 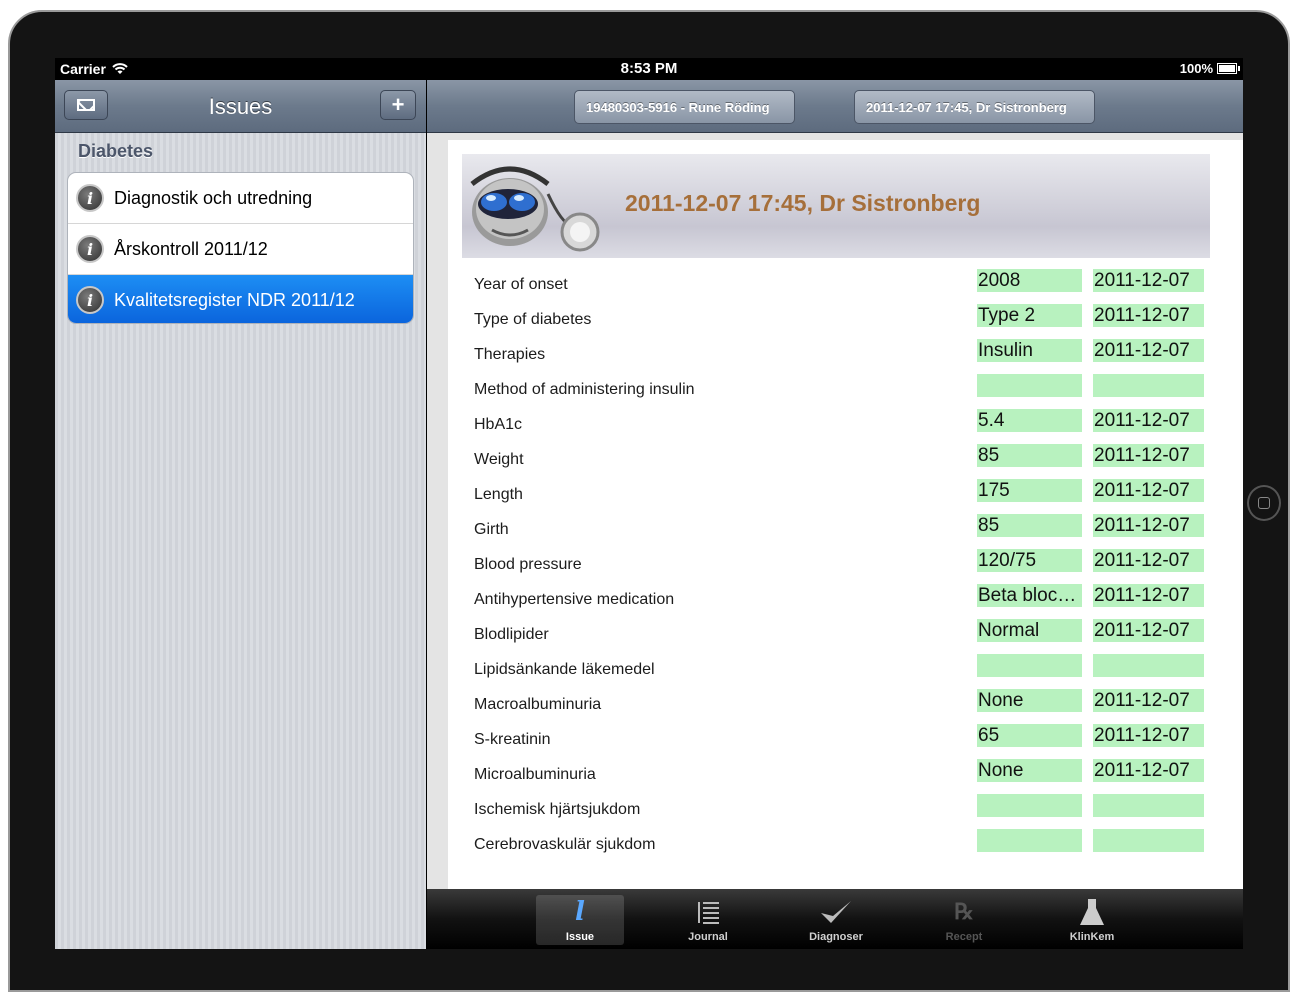 What do you see at coordinates (836, 809) in the screenshot?
I see `form-row: Ischemisk hjärtsjukdom` at bounding box center [836, 809].